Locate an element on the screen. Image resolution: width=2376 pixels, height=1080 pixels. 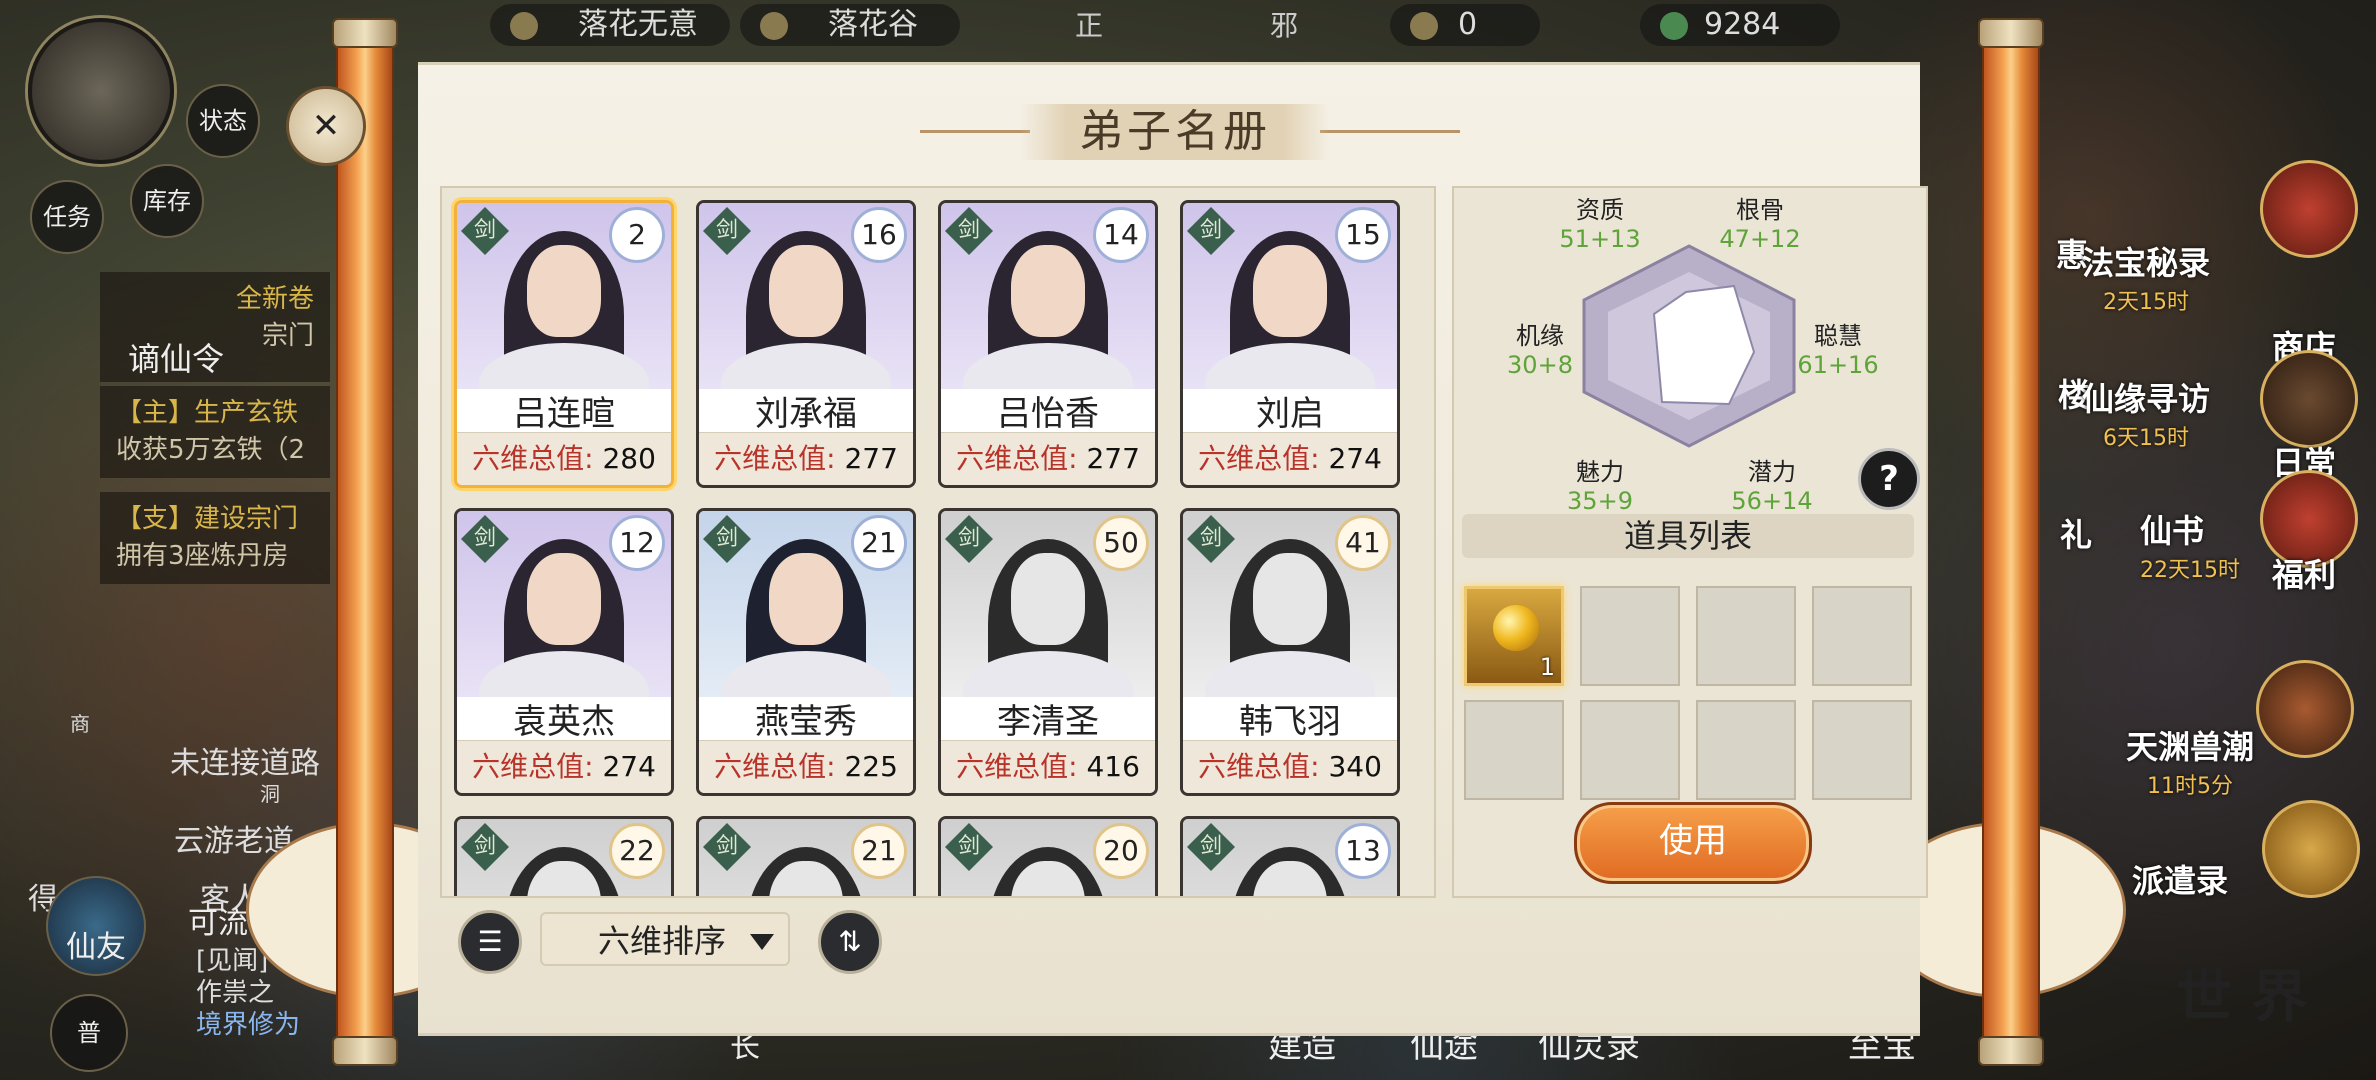
location-pill: 落花谷 is located at coordinates (850, 25).